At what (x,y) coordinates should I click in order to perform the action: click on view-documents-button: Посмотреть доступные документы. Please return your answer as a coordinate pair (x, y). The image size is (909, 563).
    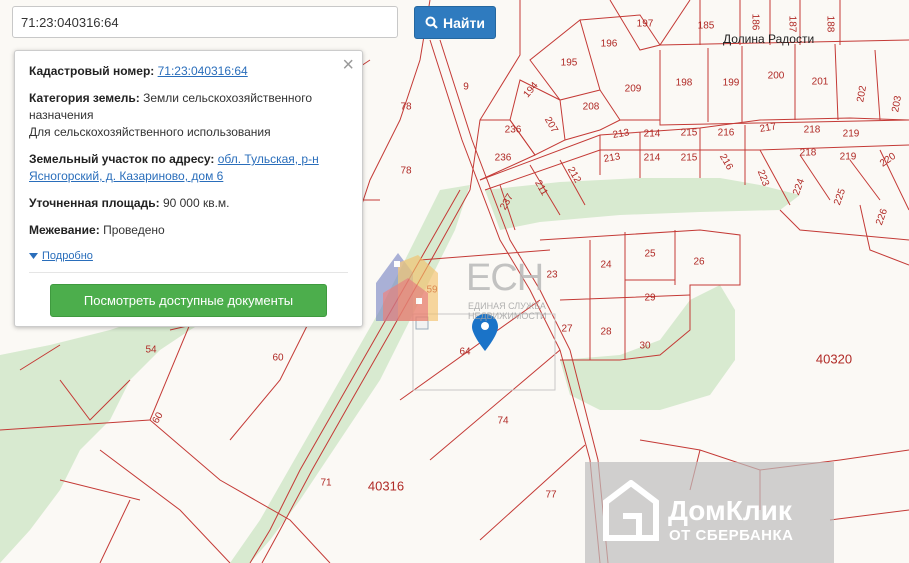
    Looking at the image, I should click on (188, 300).